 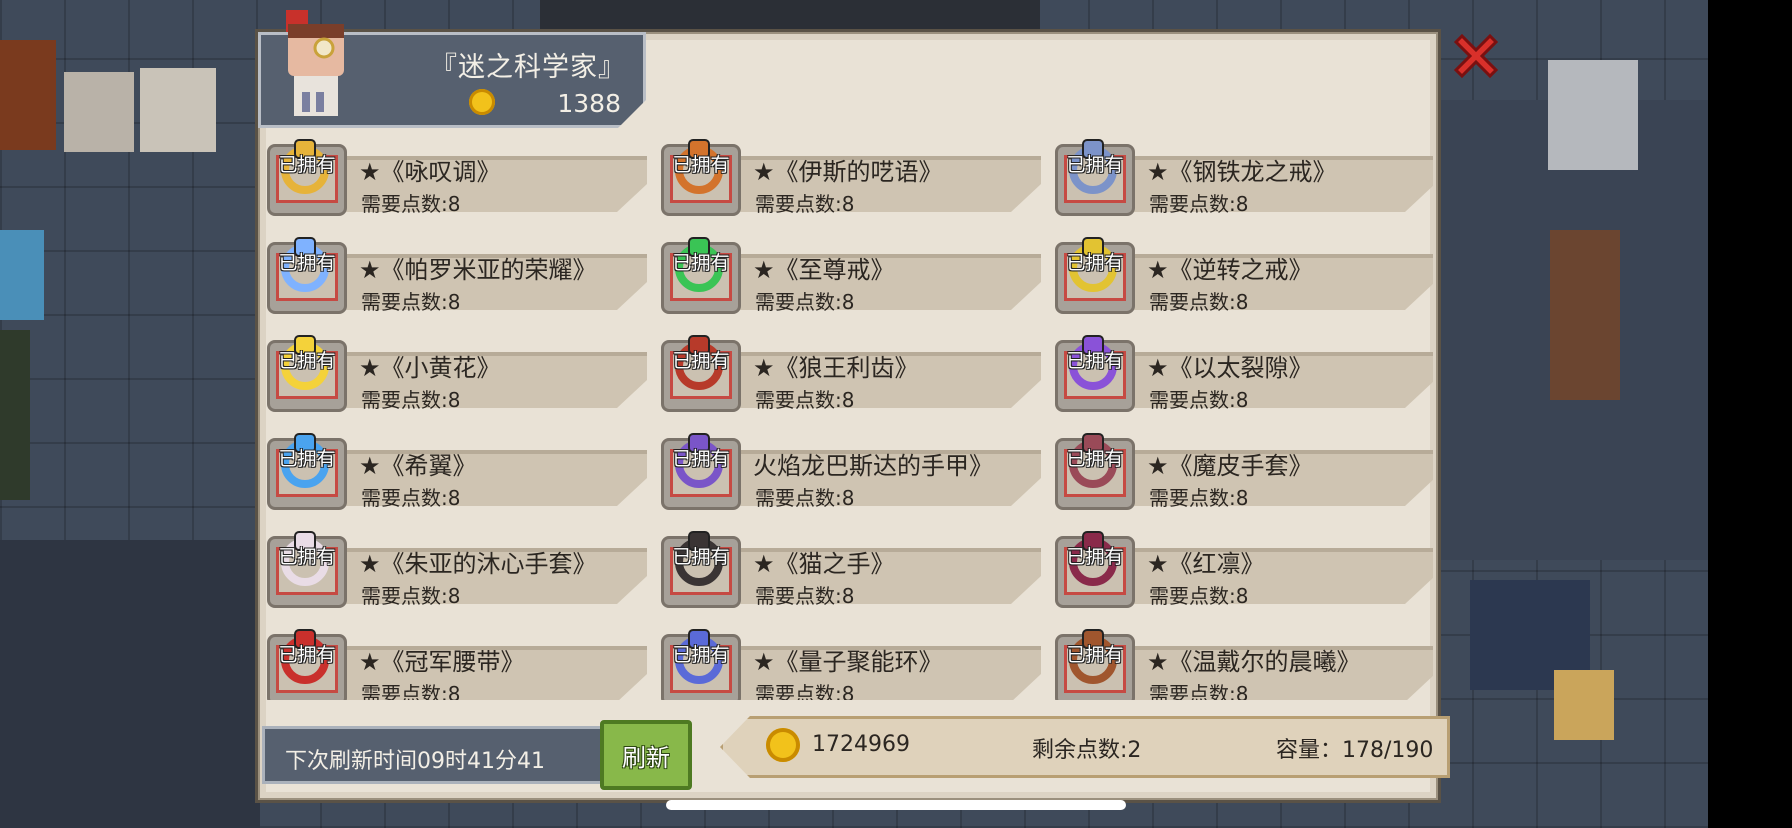 I want to click on shop-item: 已拥有 ★《小黄花》需要点数:8, so click(x=455, y=373).